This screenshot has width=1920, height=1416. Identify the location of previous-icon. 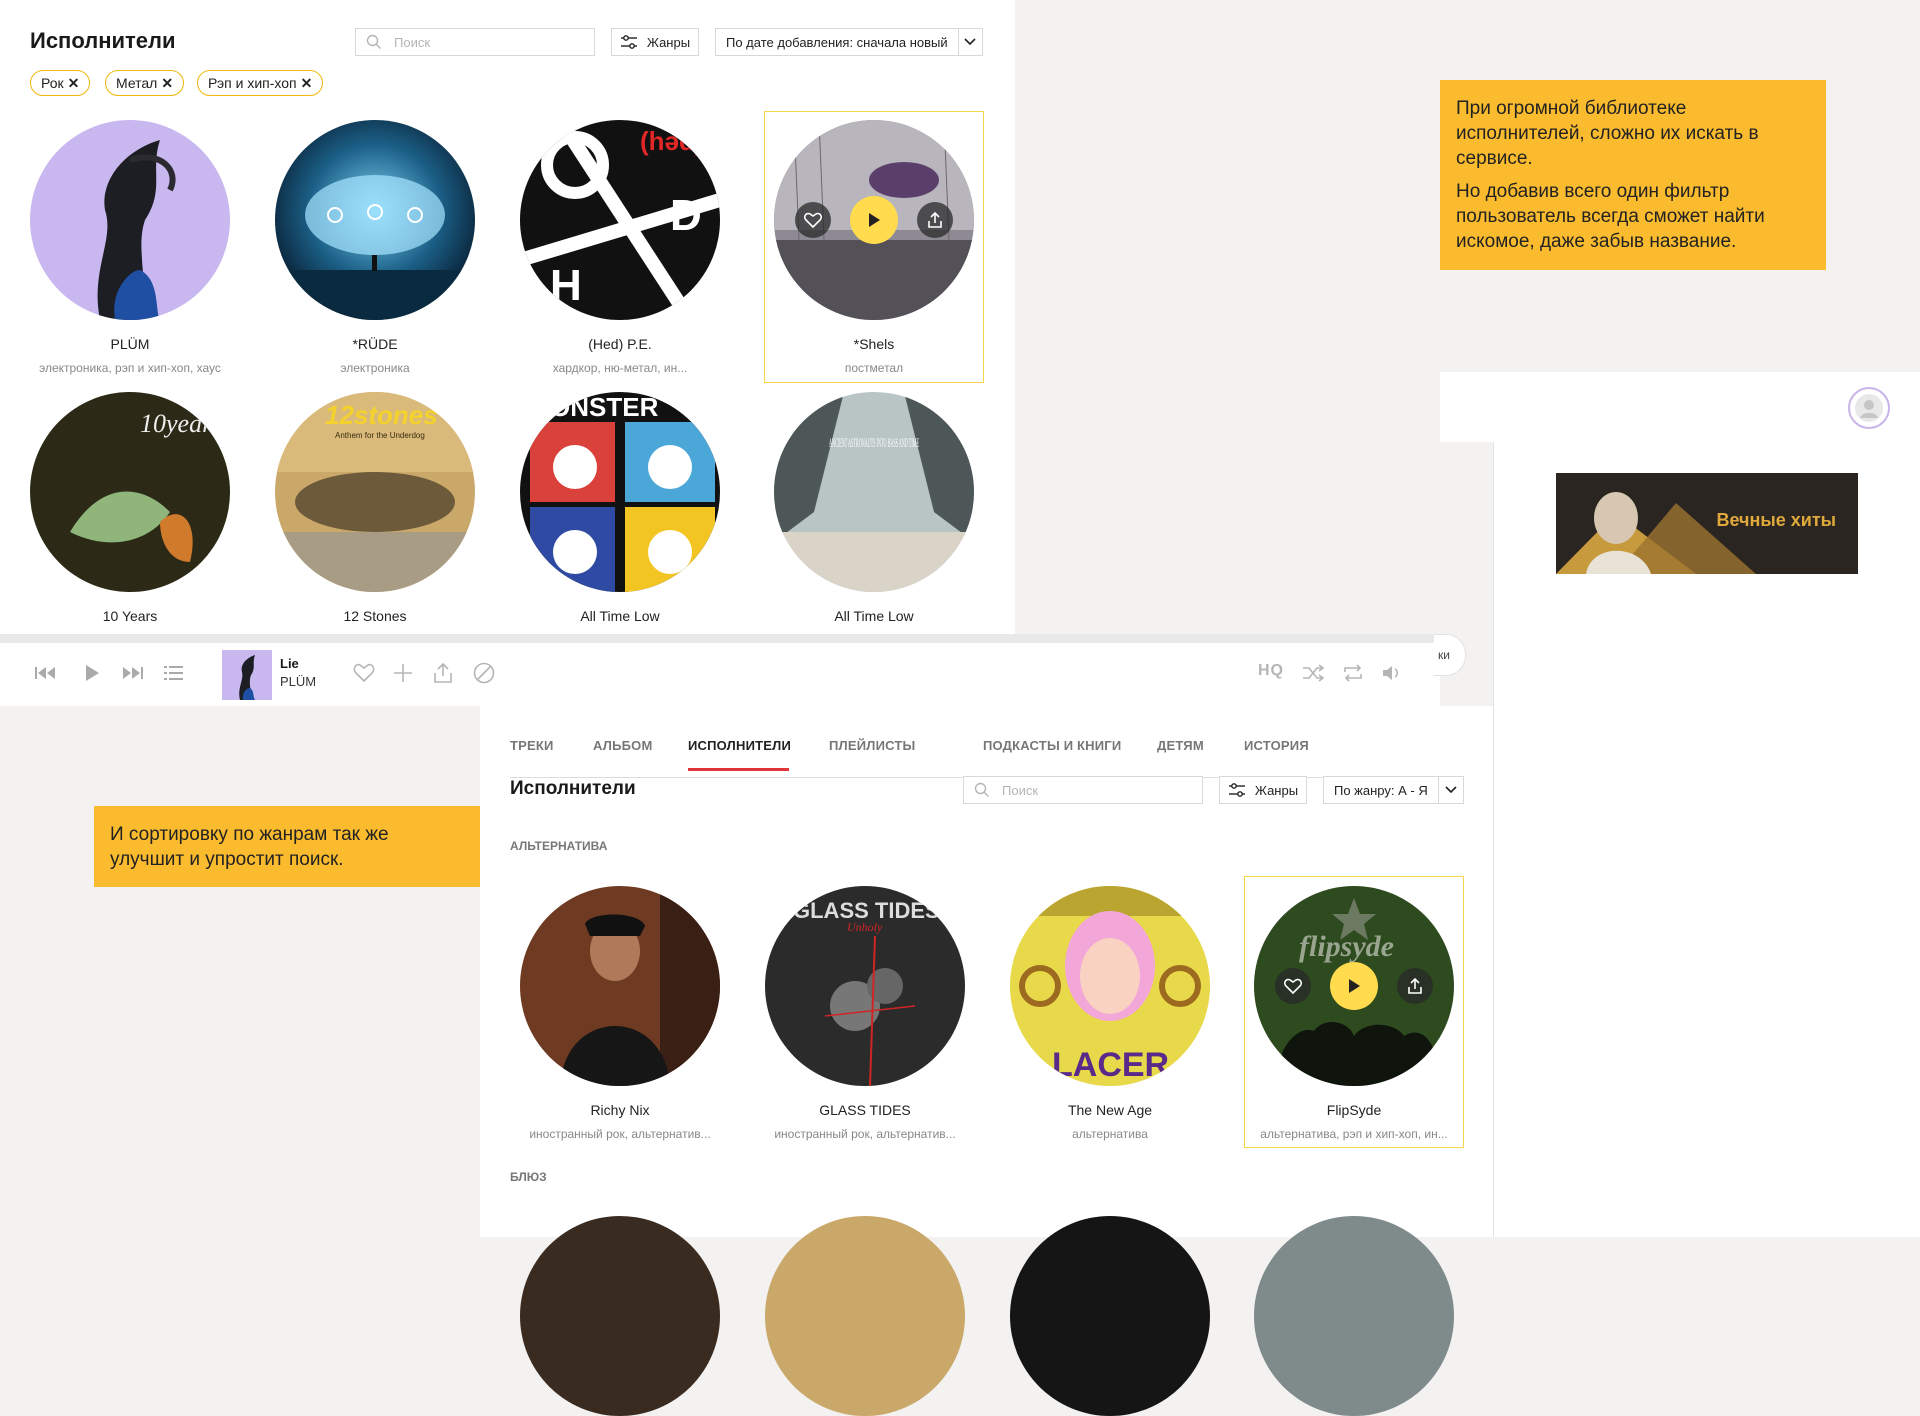
(45, 673).